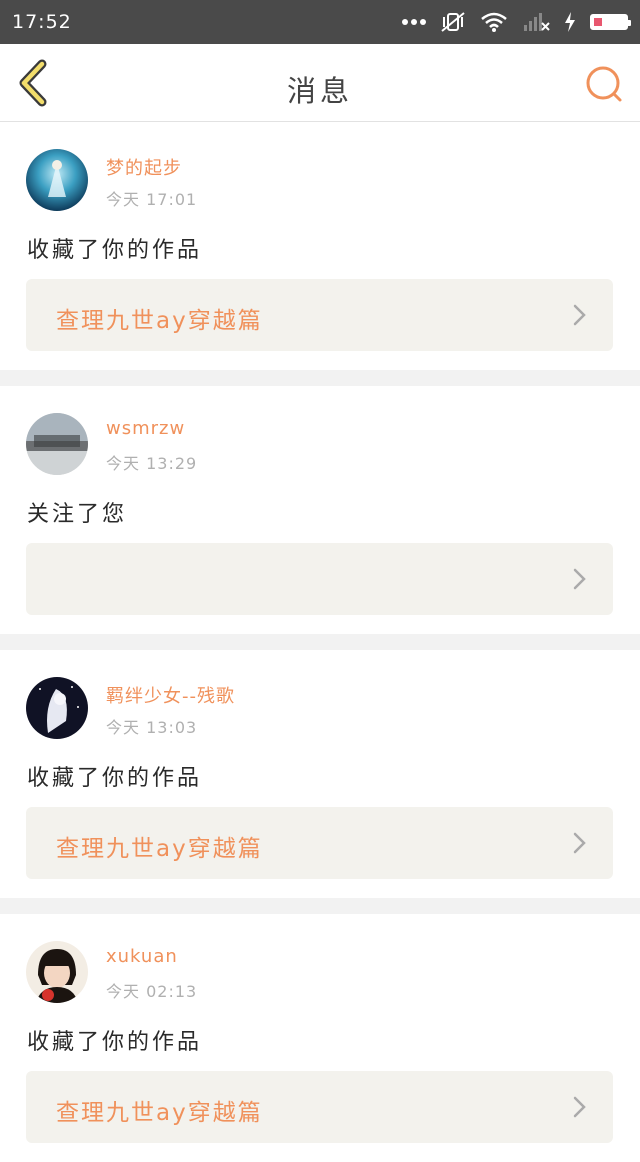 This screenshot has height=1162, width=640. I want to click on username: xukuan, so click(142, 956).